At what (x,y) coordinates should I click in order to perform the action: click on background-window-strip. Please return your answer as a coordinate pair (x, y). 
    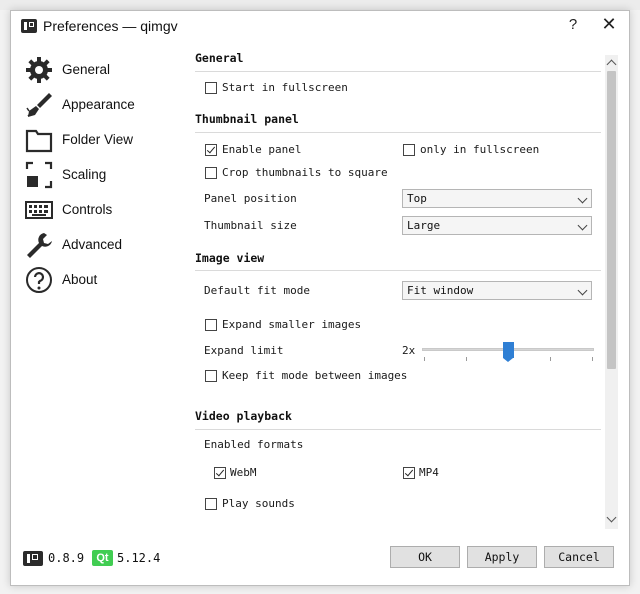
    Looking at the image, I should click on (320, 5).